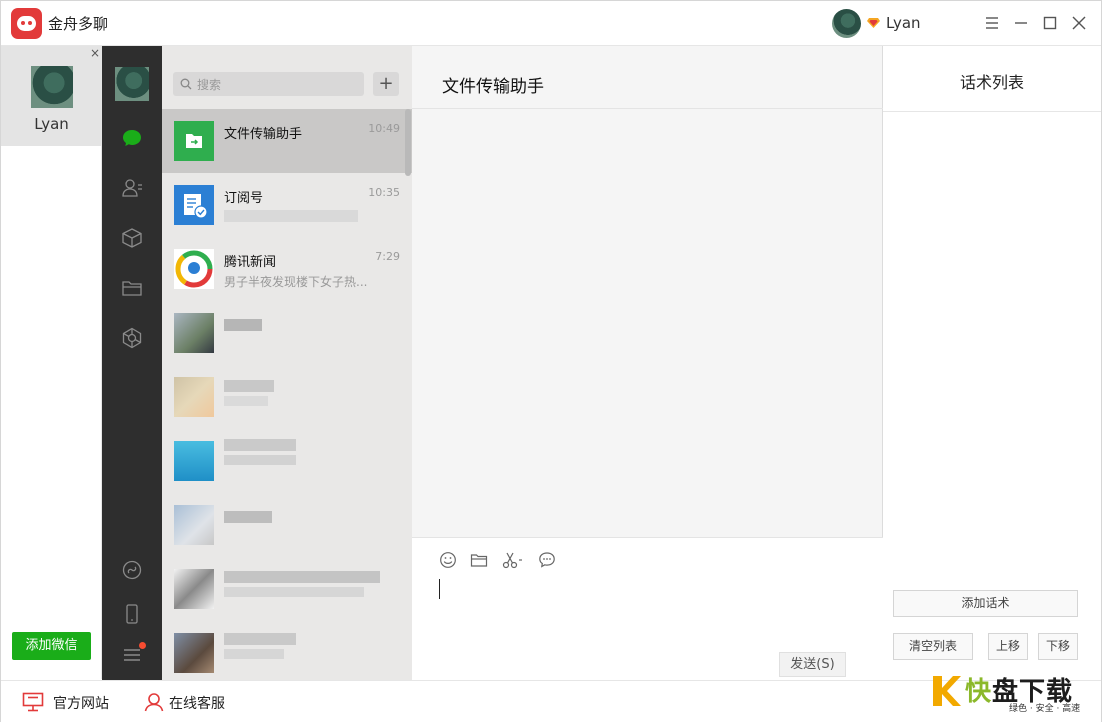  Describe the element at coordinates (903, 23) in the screenshot. I see `top-username: Lyan` at that location.